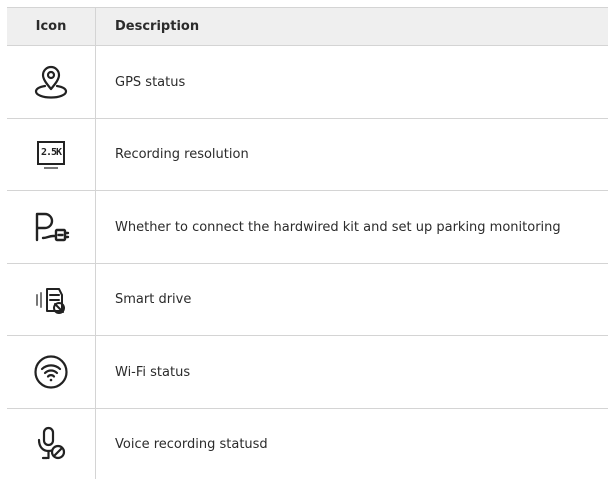 The height and width of the screenshot is (479, 608). I want to click on header-icon-column: Icon, so click(51, 26).